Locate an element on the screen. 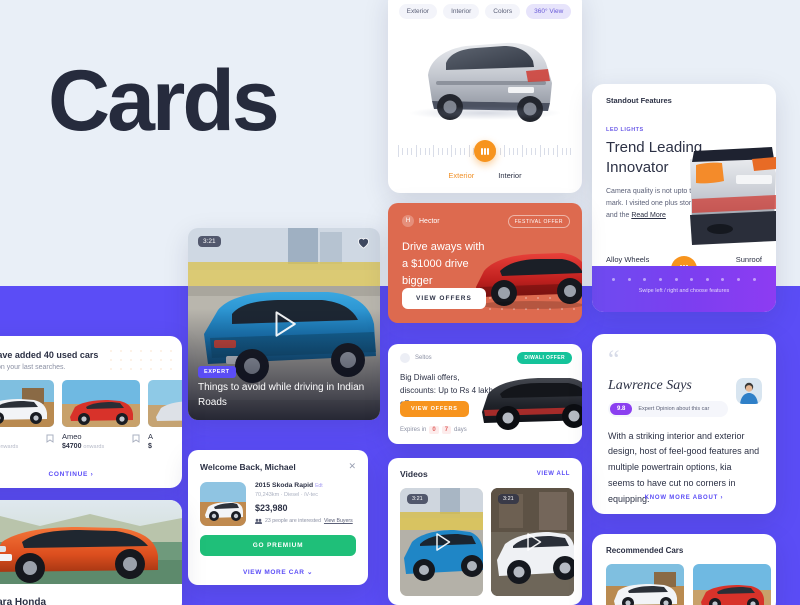 This screenshot has width=800, height=605. recommended-cars-card: Recommended Cars is located at coordinates (684, 569).